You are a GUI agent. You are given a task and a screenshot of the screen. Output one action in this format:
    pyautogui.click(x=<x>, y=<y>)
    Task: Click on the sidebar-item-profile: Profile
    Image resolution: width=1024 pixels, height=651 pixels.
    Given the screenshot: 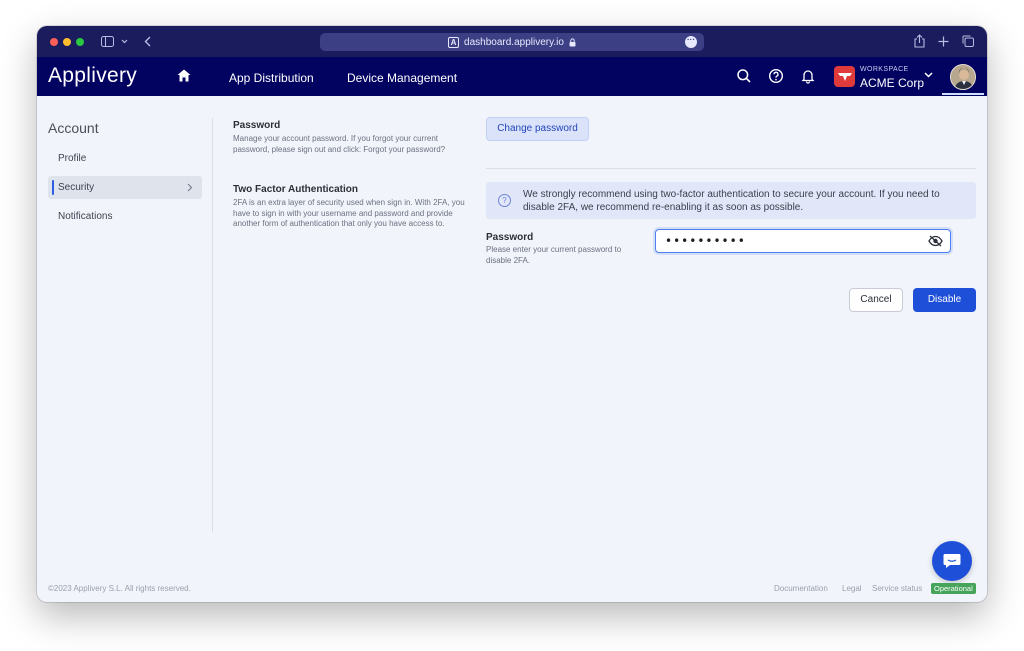 What is the action you would take?
    pyautogui.click(x=125, y=158)
    